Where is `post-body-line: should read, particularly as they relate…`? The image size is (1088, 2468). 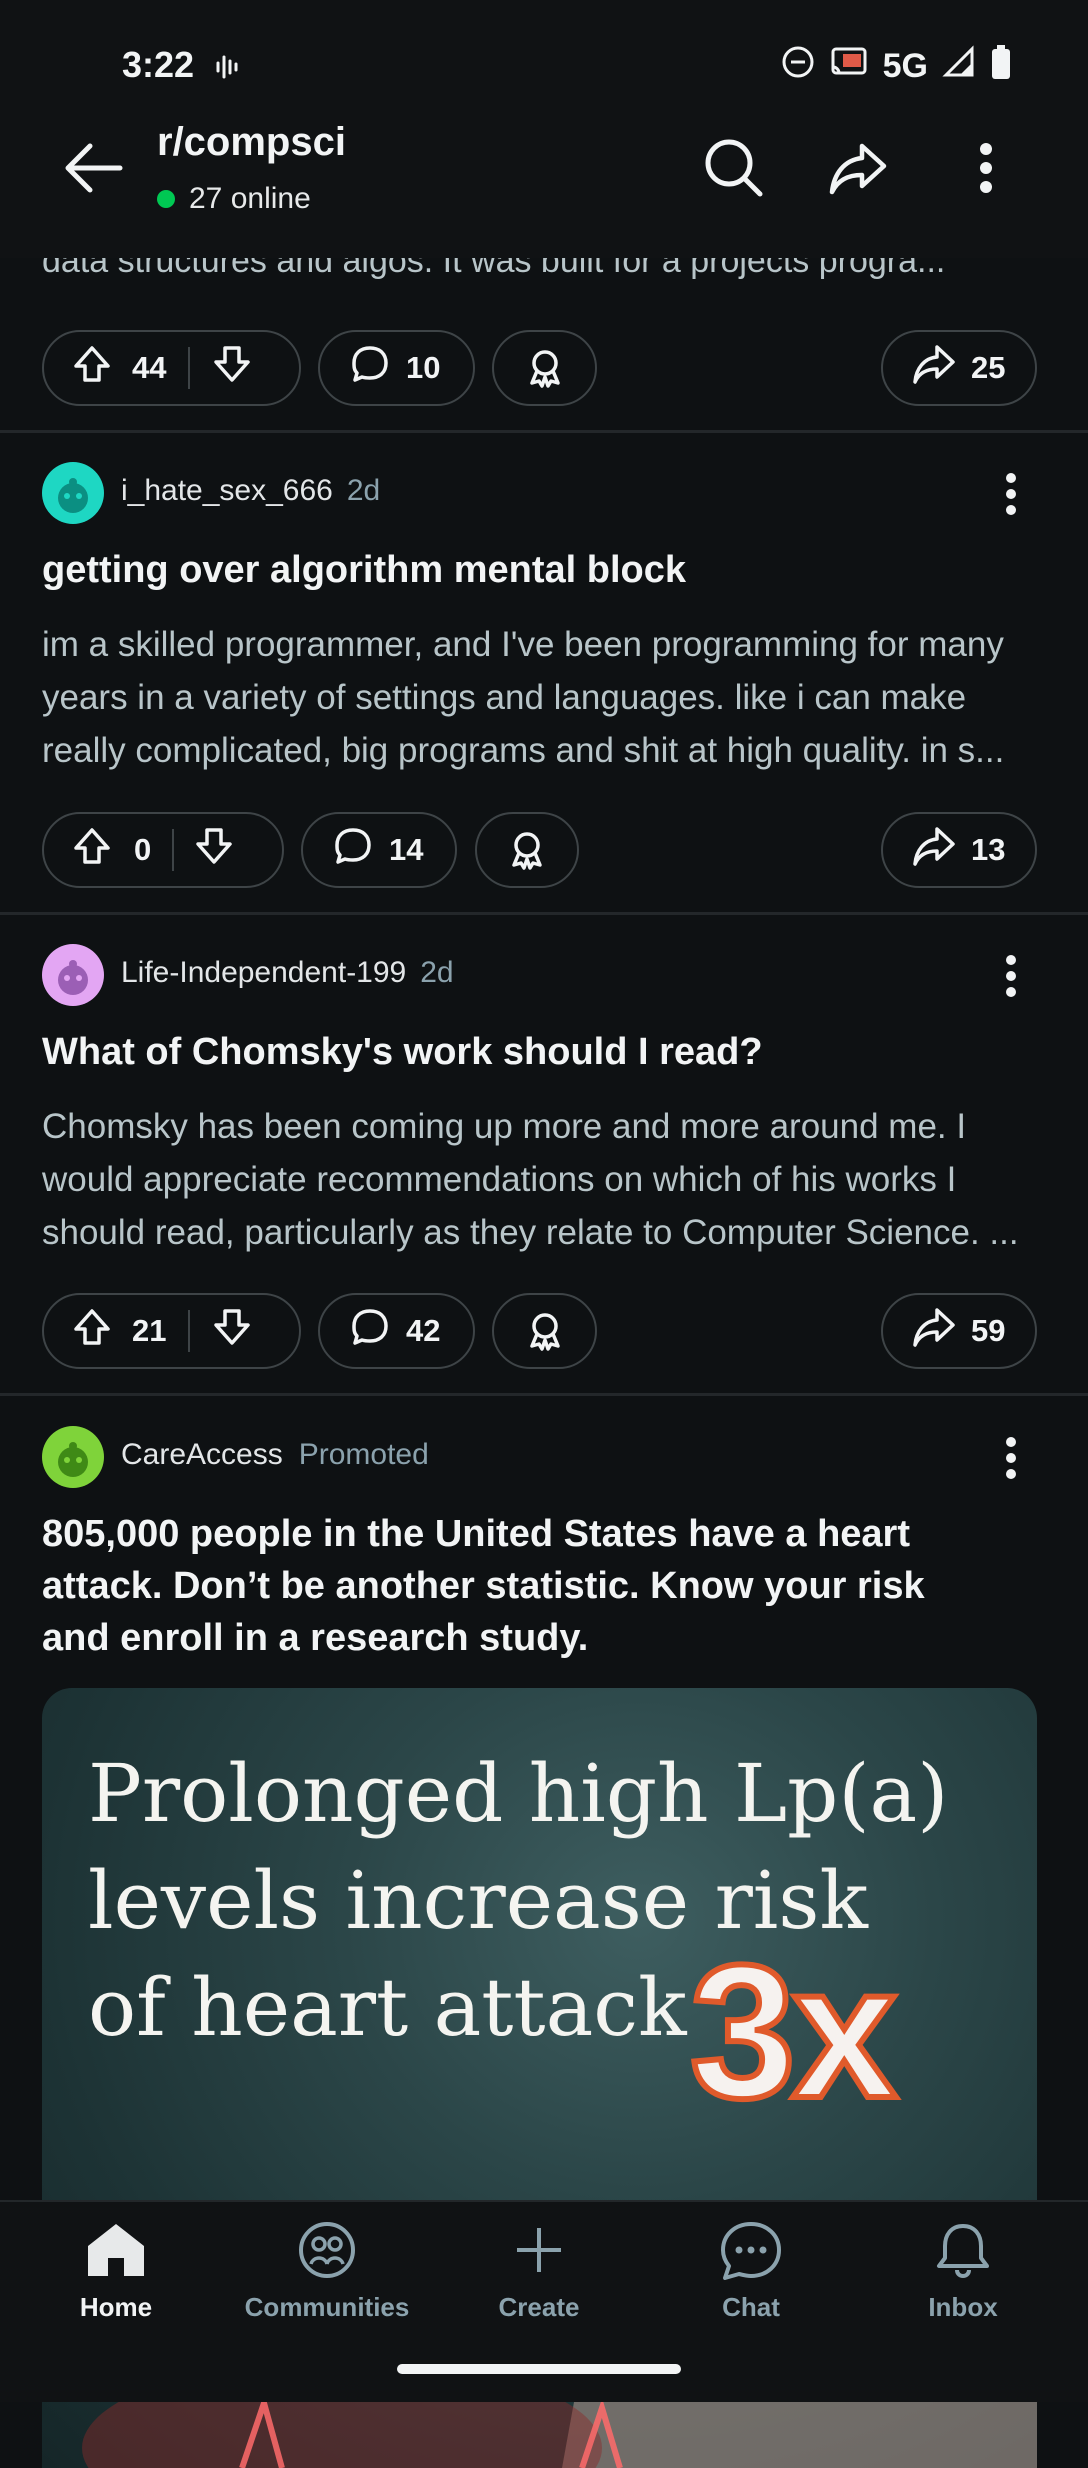 post-body-line: should read, particularly as they relate… is located at coordinates (530, 1232).